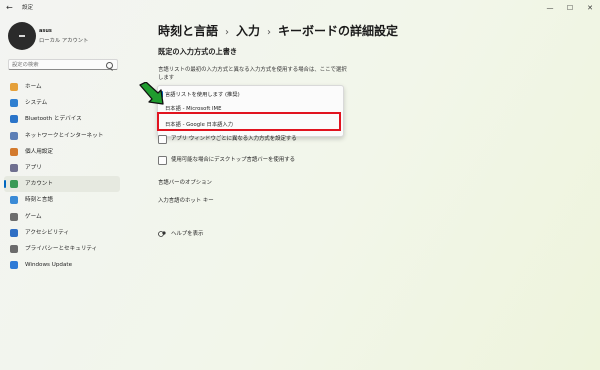 This screenshot has width=600, height=370. Describe the element at coordinates (62, 152) in the screenshot. I see `sidebar-item: 個人用設定` at that location.